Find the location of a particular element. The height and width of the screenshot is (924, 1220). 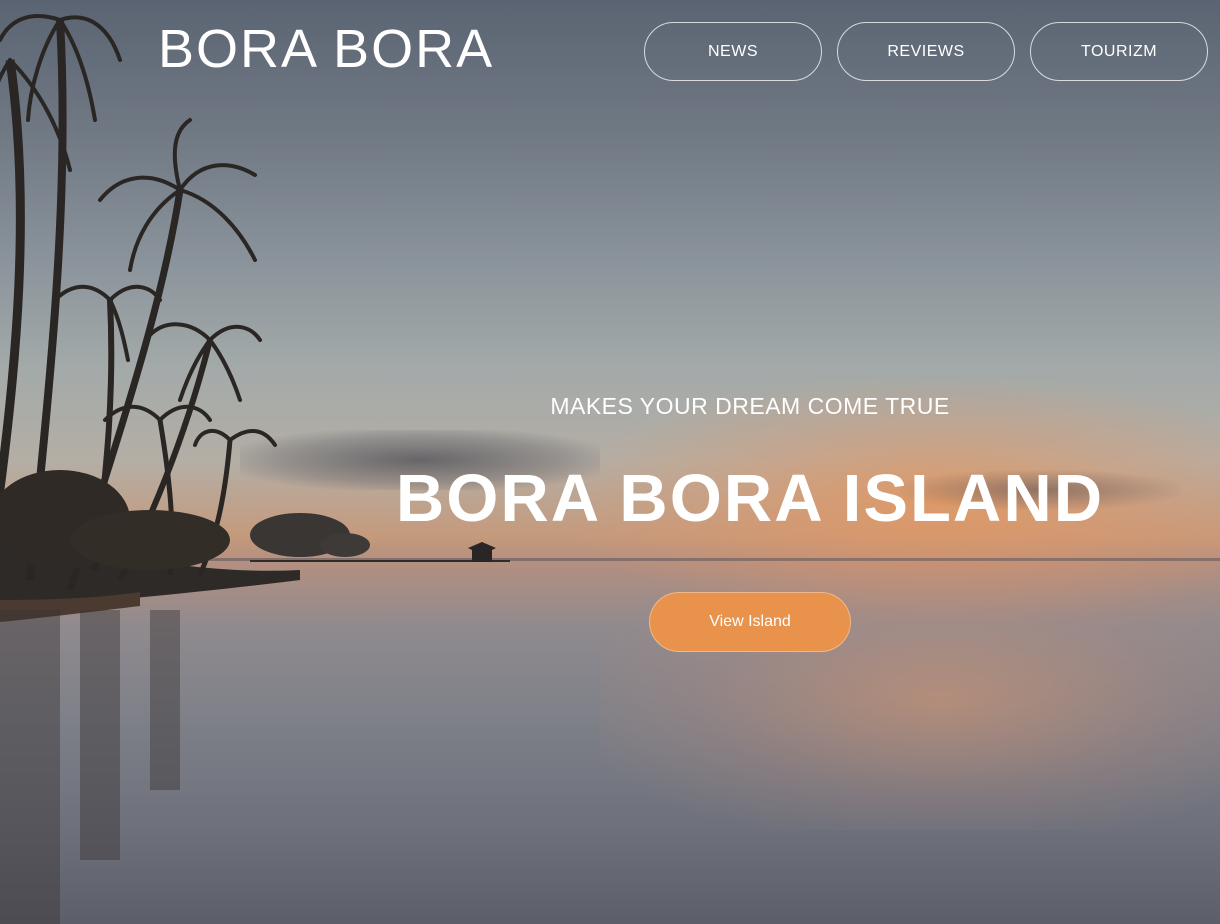

hero-tagline: MAKES YOUR DREAM COME TRUE is located at coordinates (750, 406).